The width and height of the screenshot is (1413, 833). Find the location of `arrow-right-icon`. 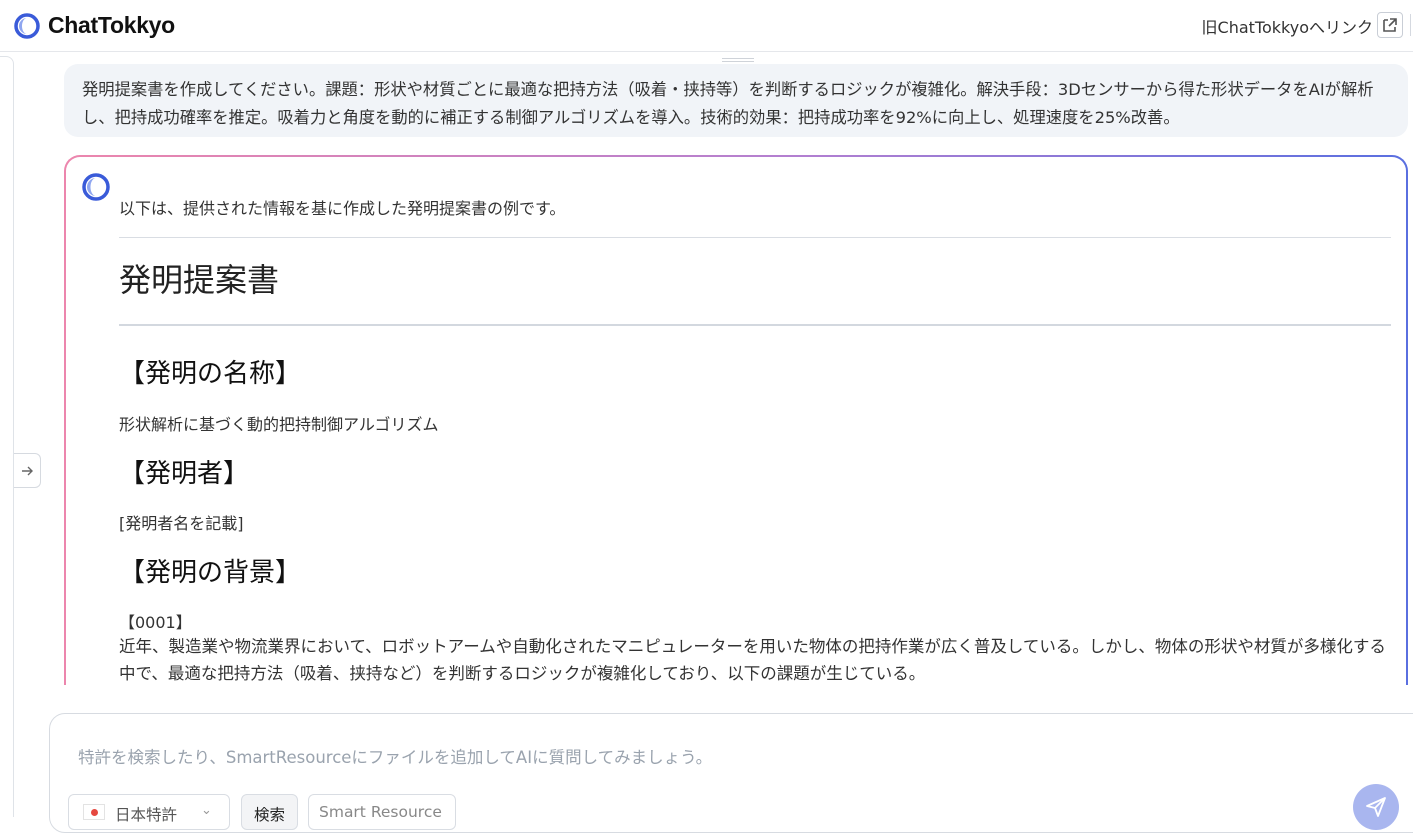

arrow-right-icon is located at coordinates (27, 470).